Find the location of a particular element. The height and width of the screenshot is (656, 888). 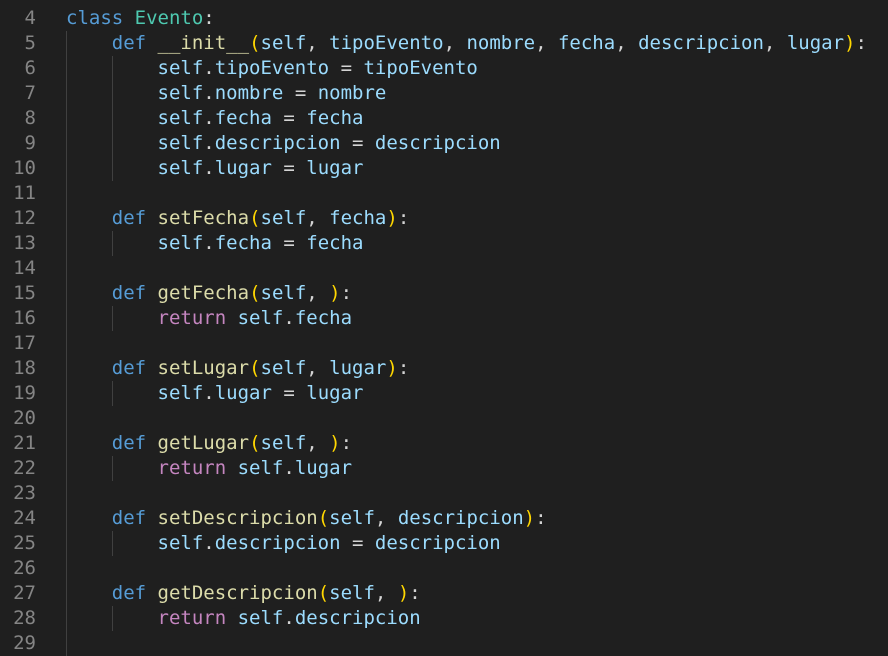

code-line: 10 self.lugar = lugar is located at coordinates (181, 168).